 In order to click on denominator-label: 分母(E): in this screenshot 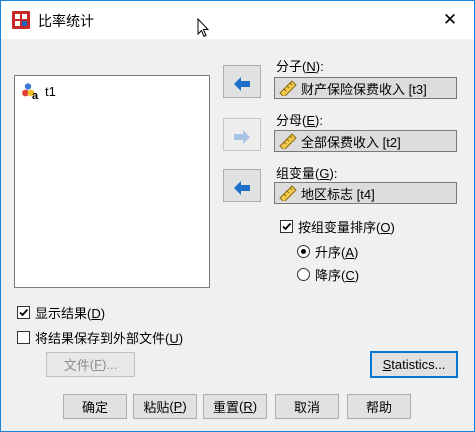, I will do `click(299, 120)`.